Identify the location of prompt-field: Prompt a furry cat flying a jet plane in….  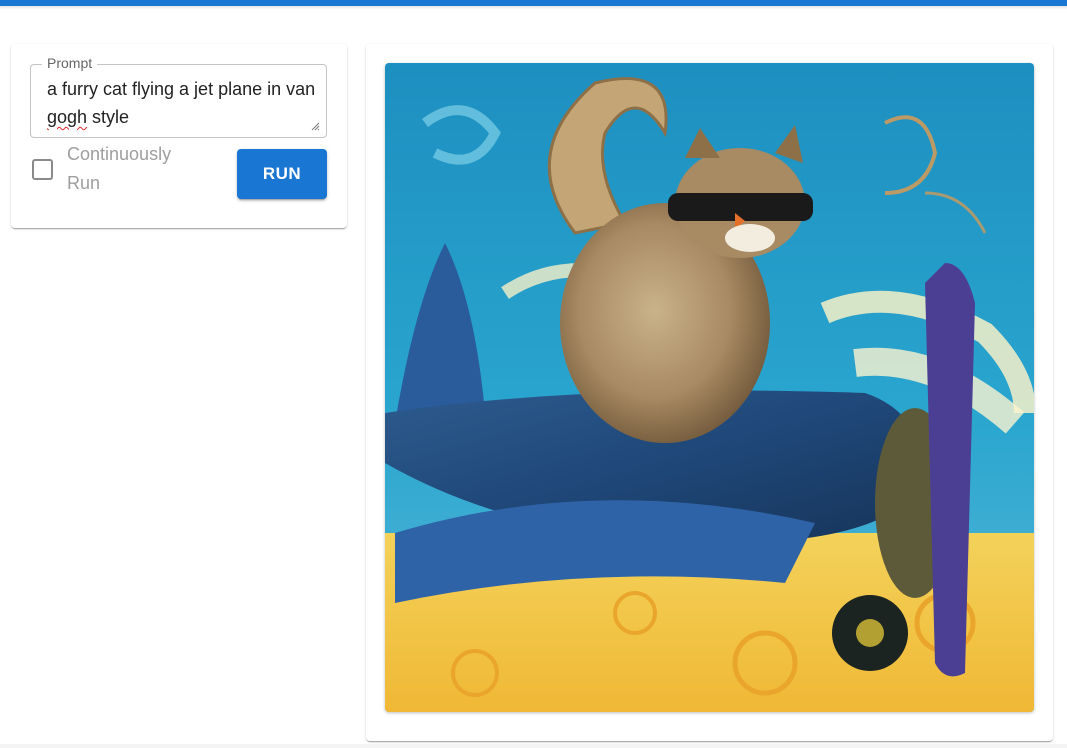
(178, 96).